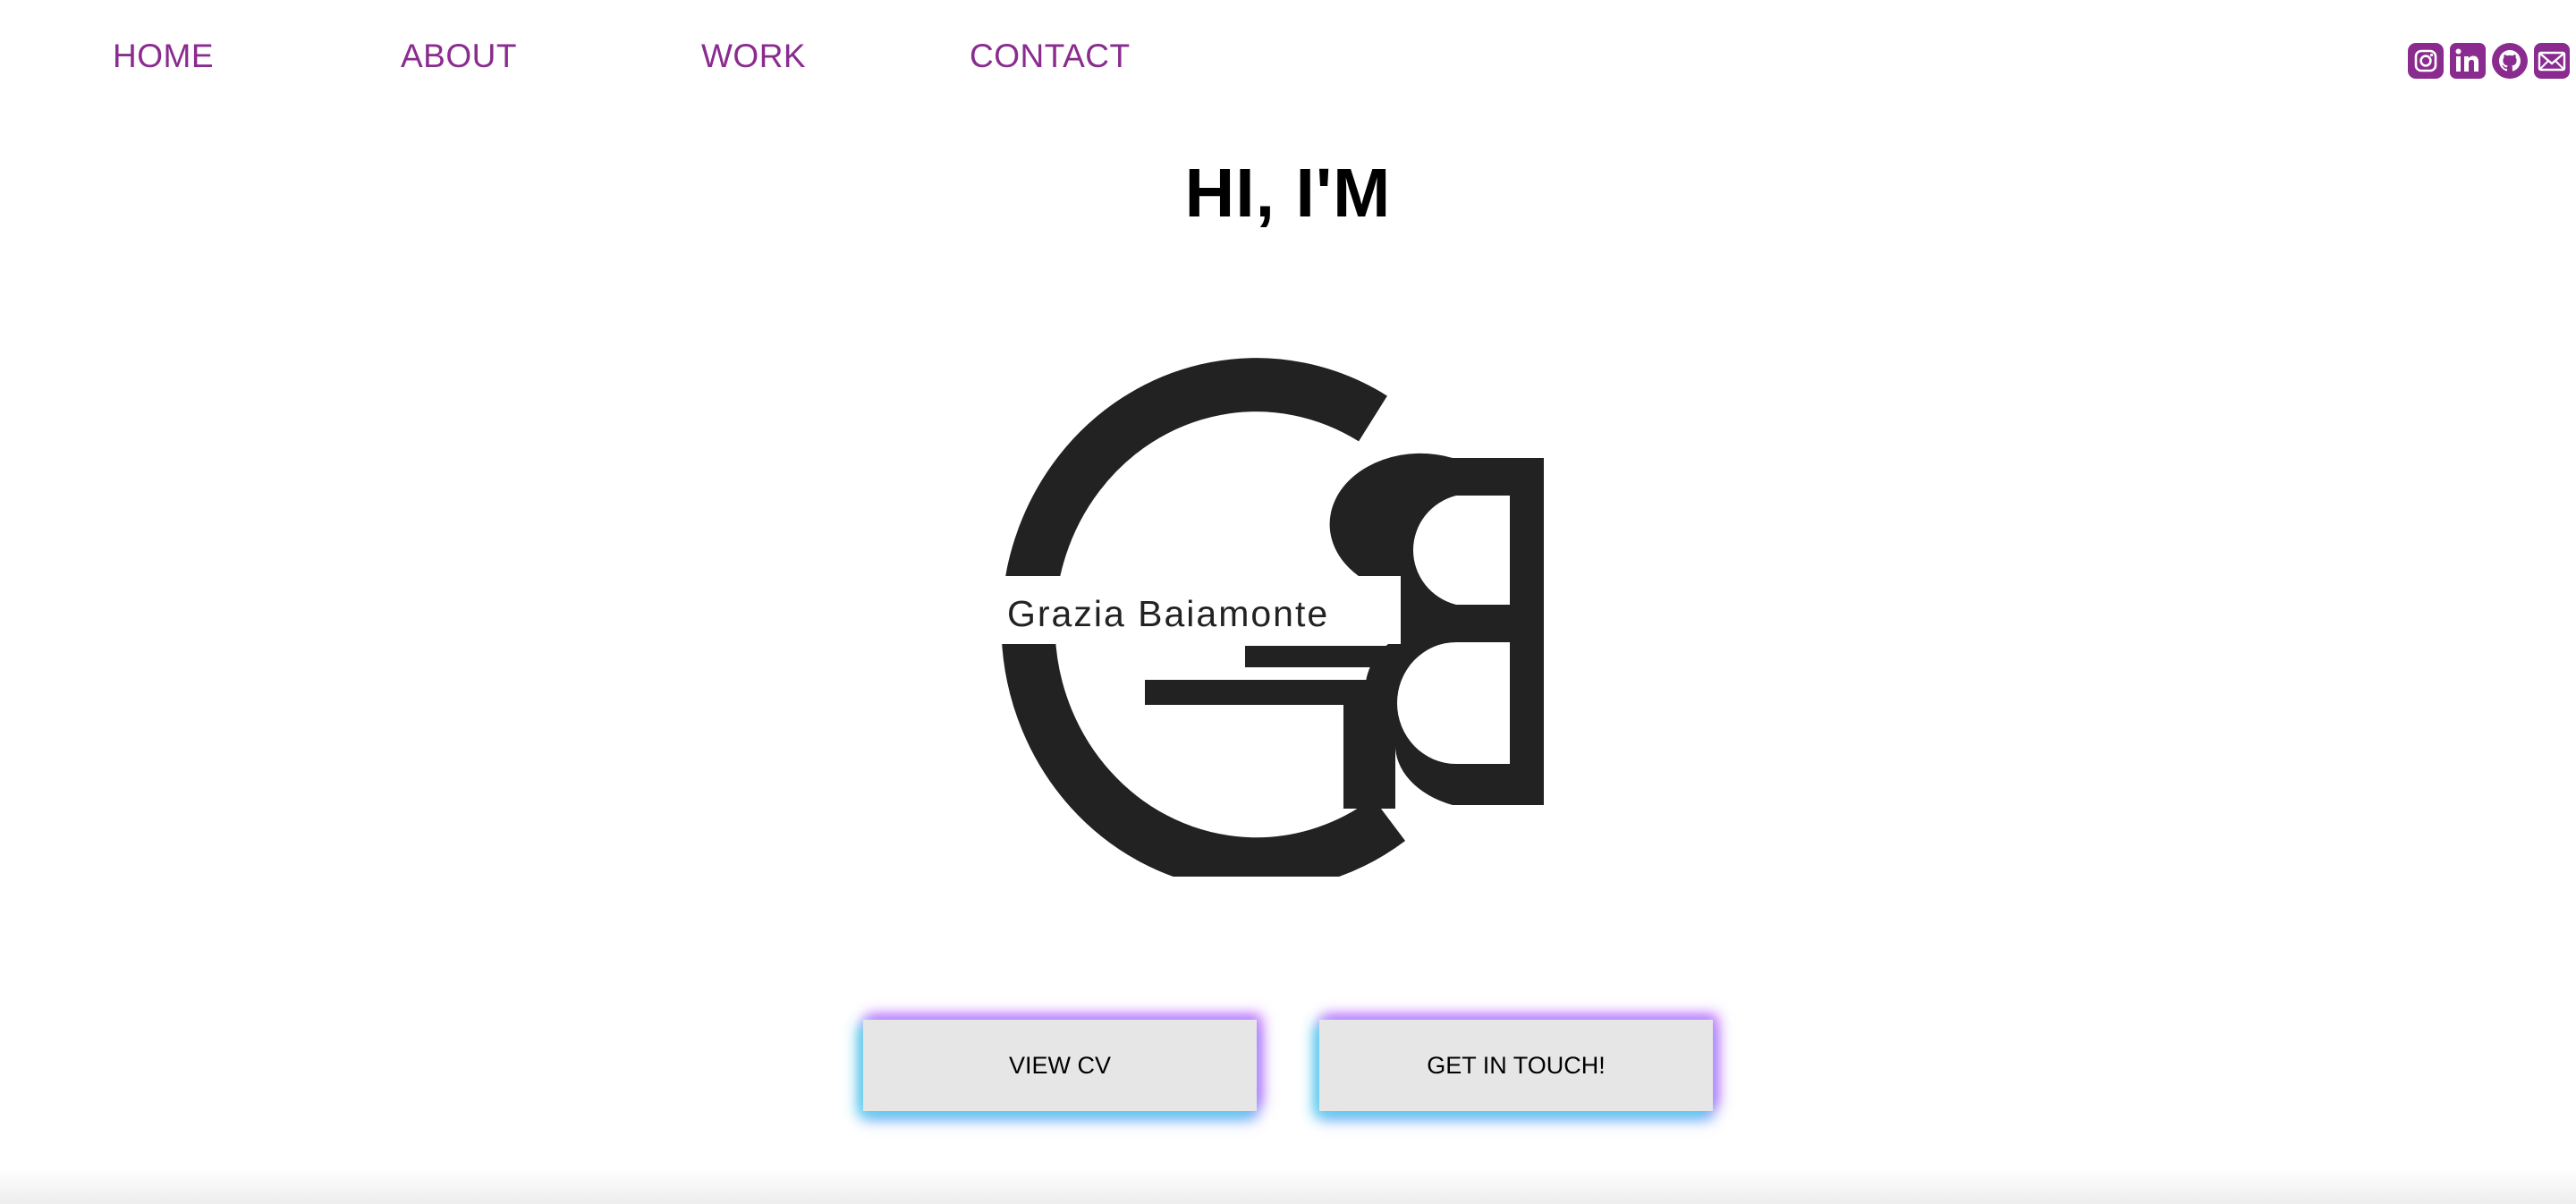 This screenshot has width=2576, height=1204. I want to click on nav-about-link: ABOUT, so click(459, 57).